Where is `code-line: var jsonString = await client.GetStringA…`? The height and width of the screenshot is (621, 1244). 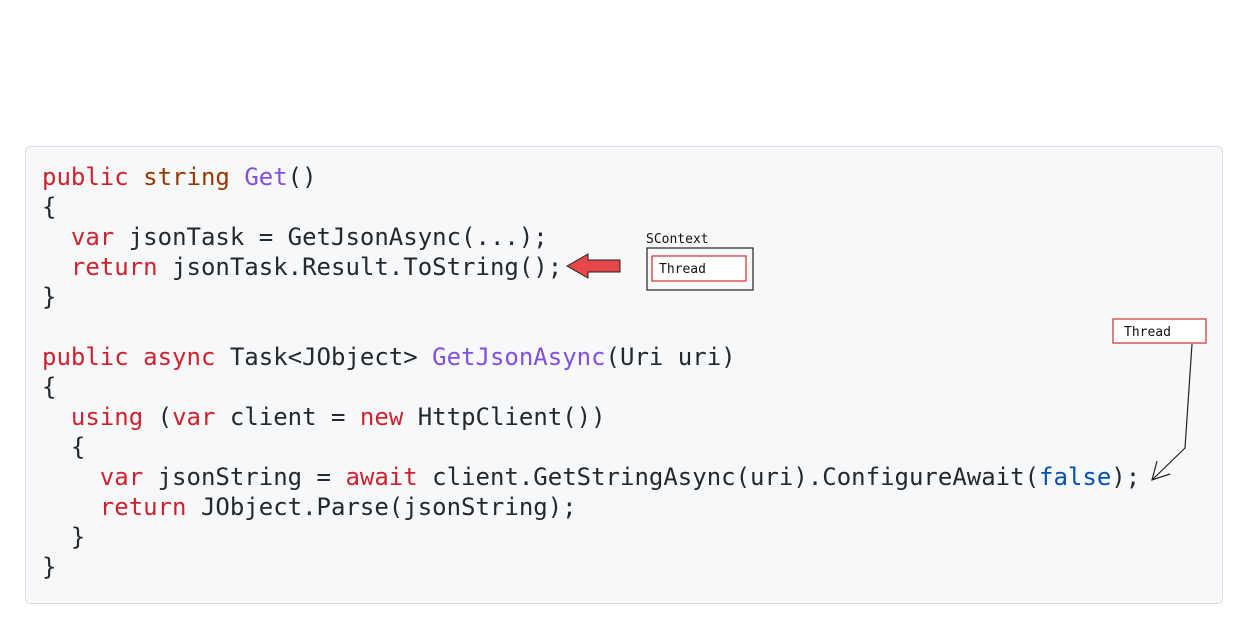 code-line: var jsonString = await client.GetStringA… is located at coordinates (591, 477).